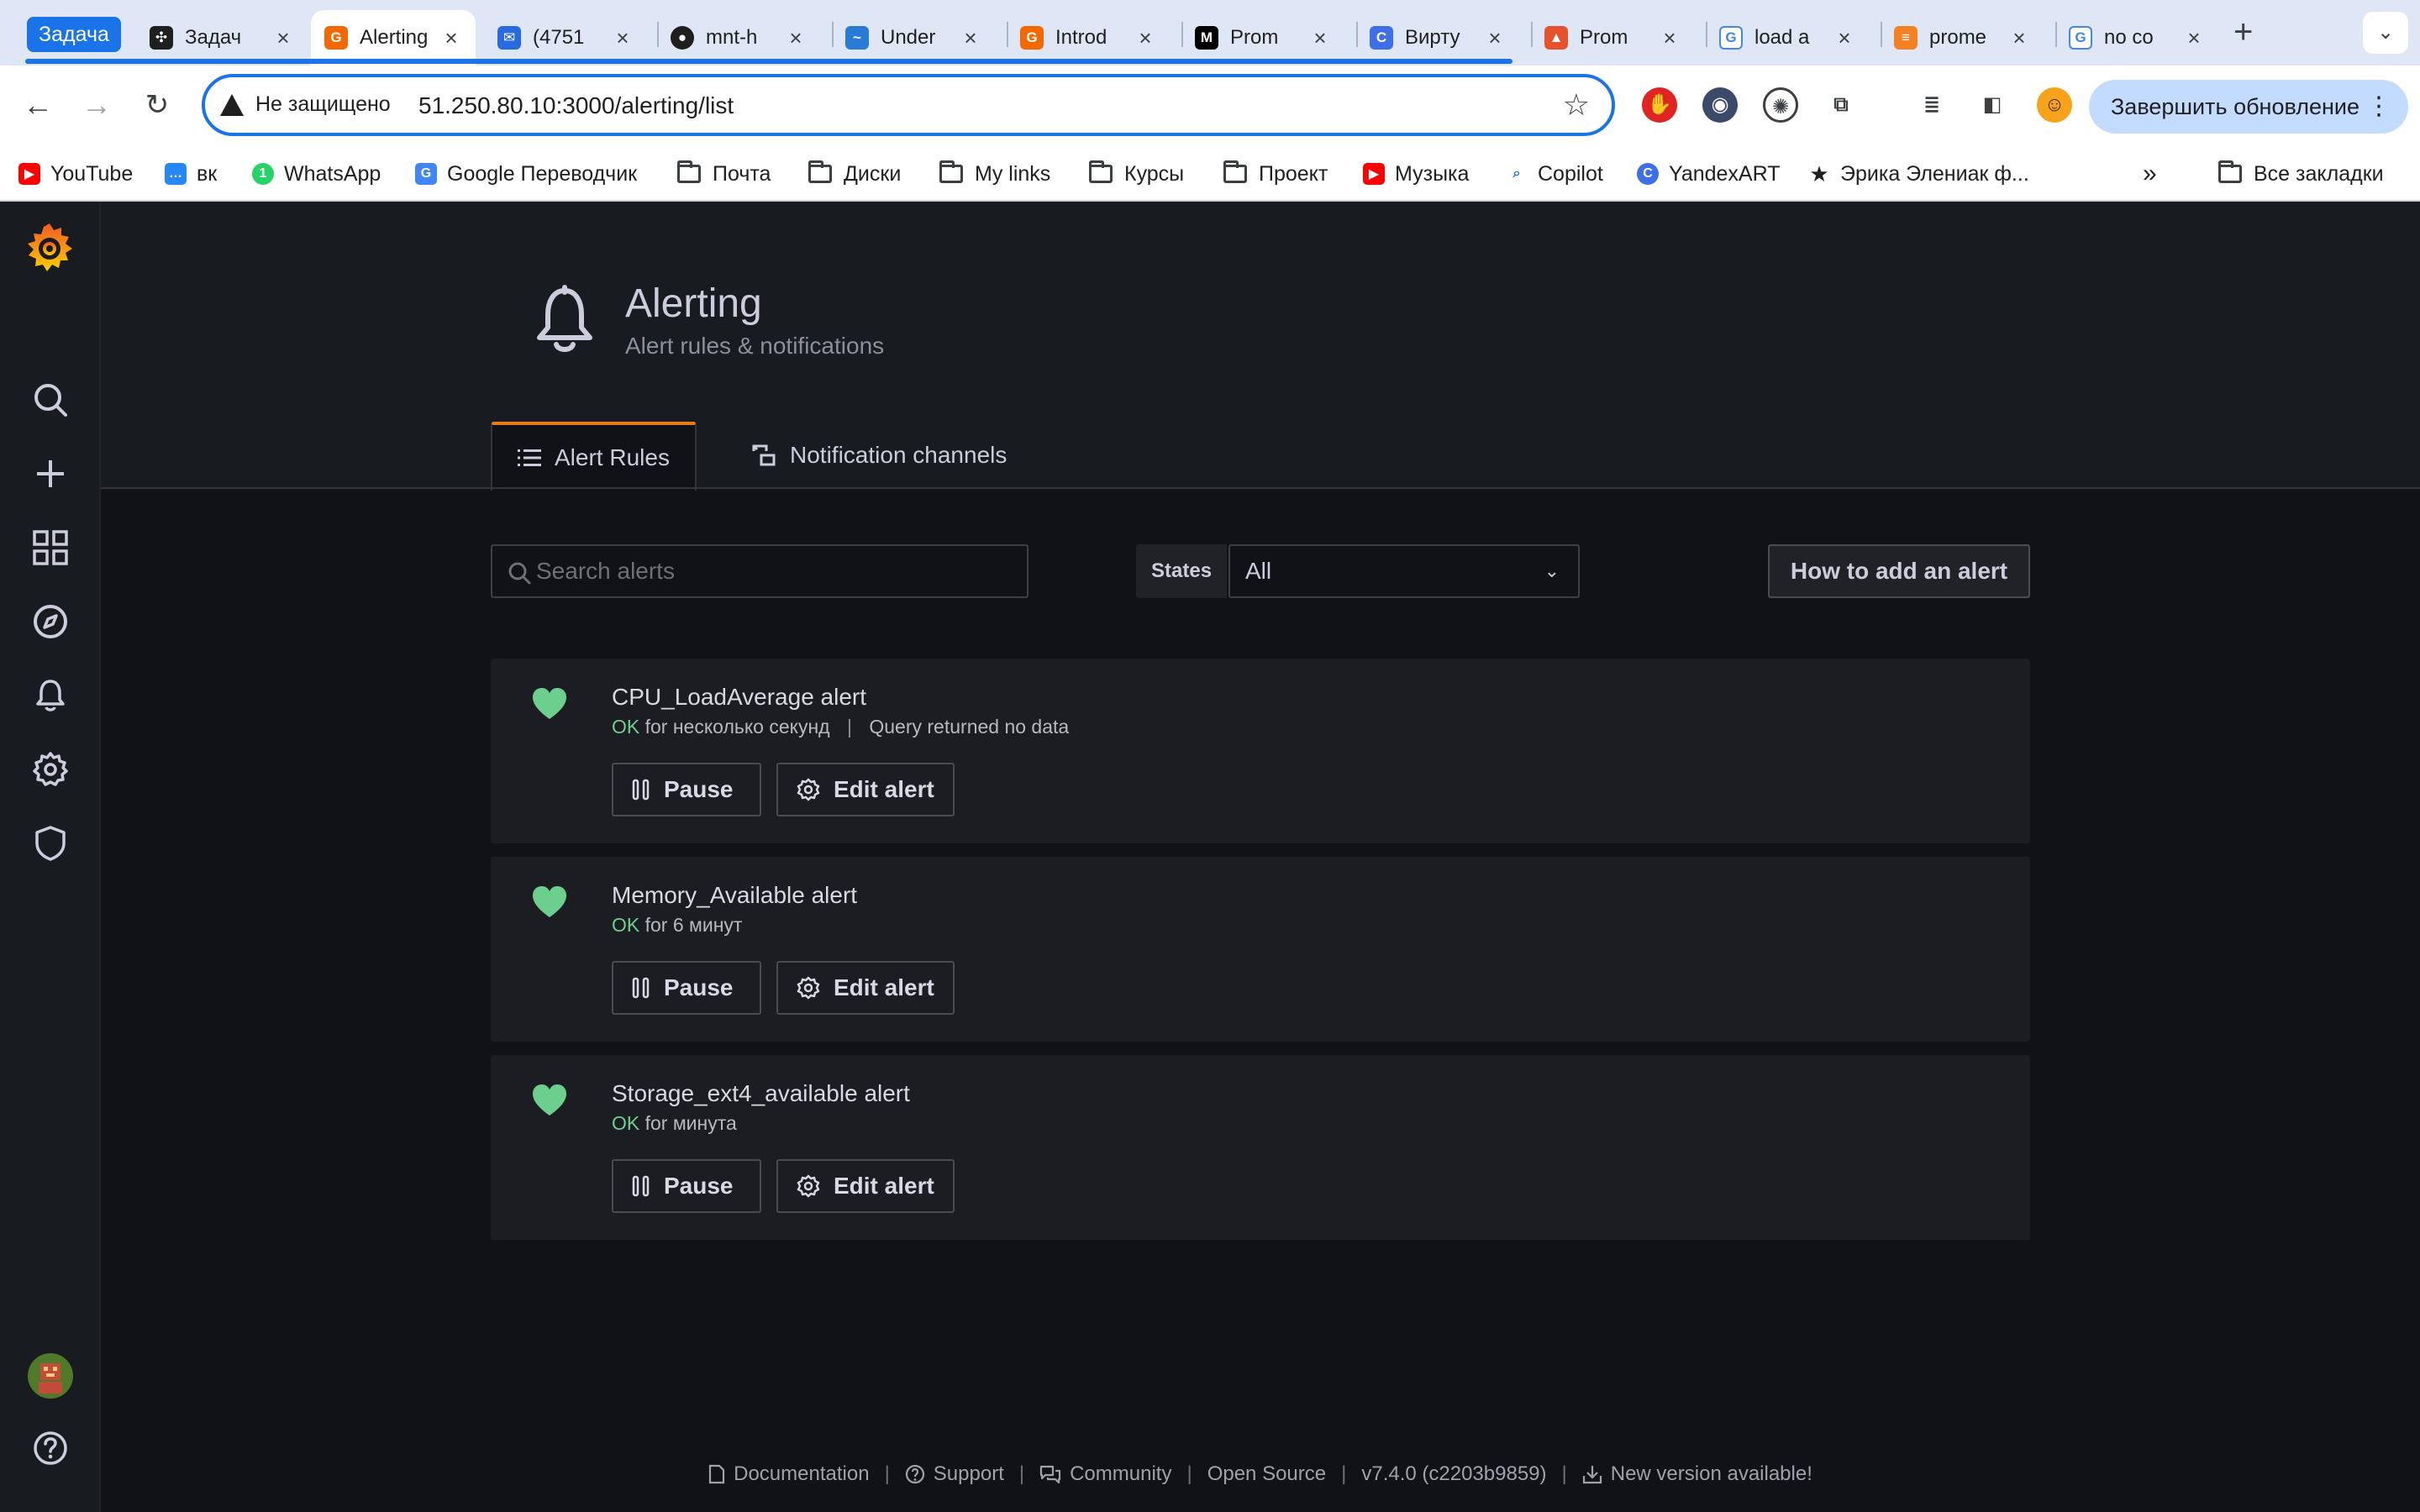 This screenshot has height=1512, width=2420. What do you see at coordinates (879, 455) in the screenshot?
I see `tab-notification-channels: Notification channels` at bounding box center [879, 455].